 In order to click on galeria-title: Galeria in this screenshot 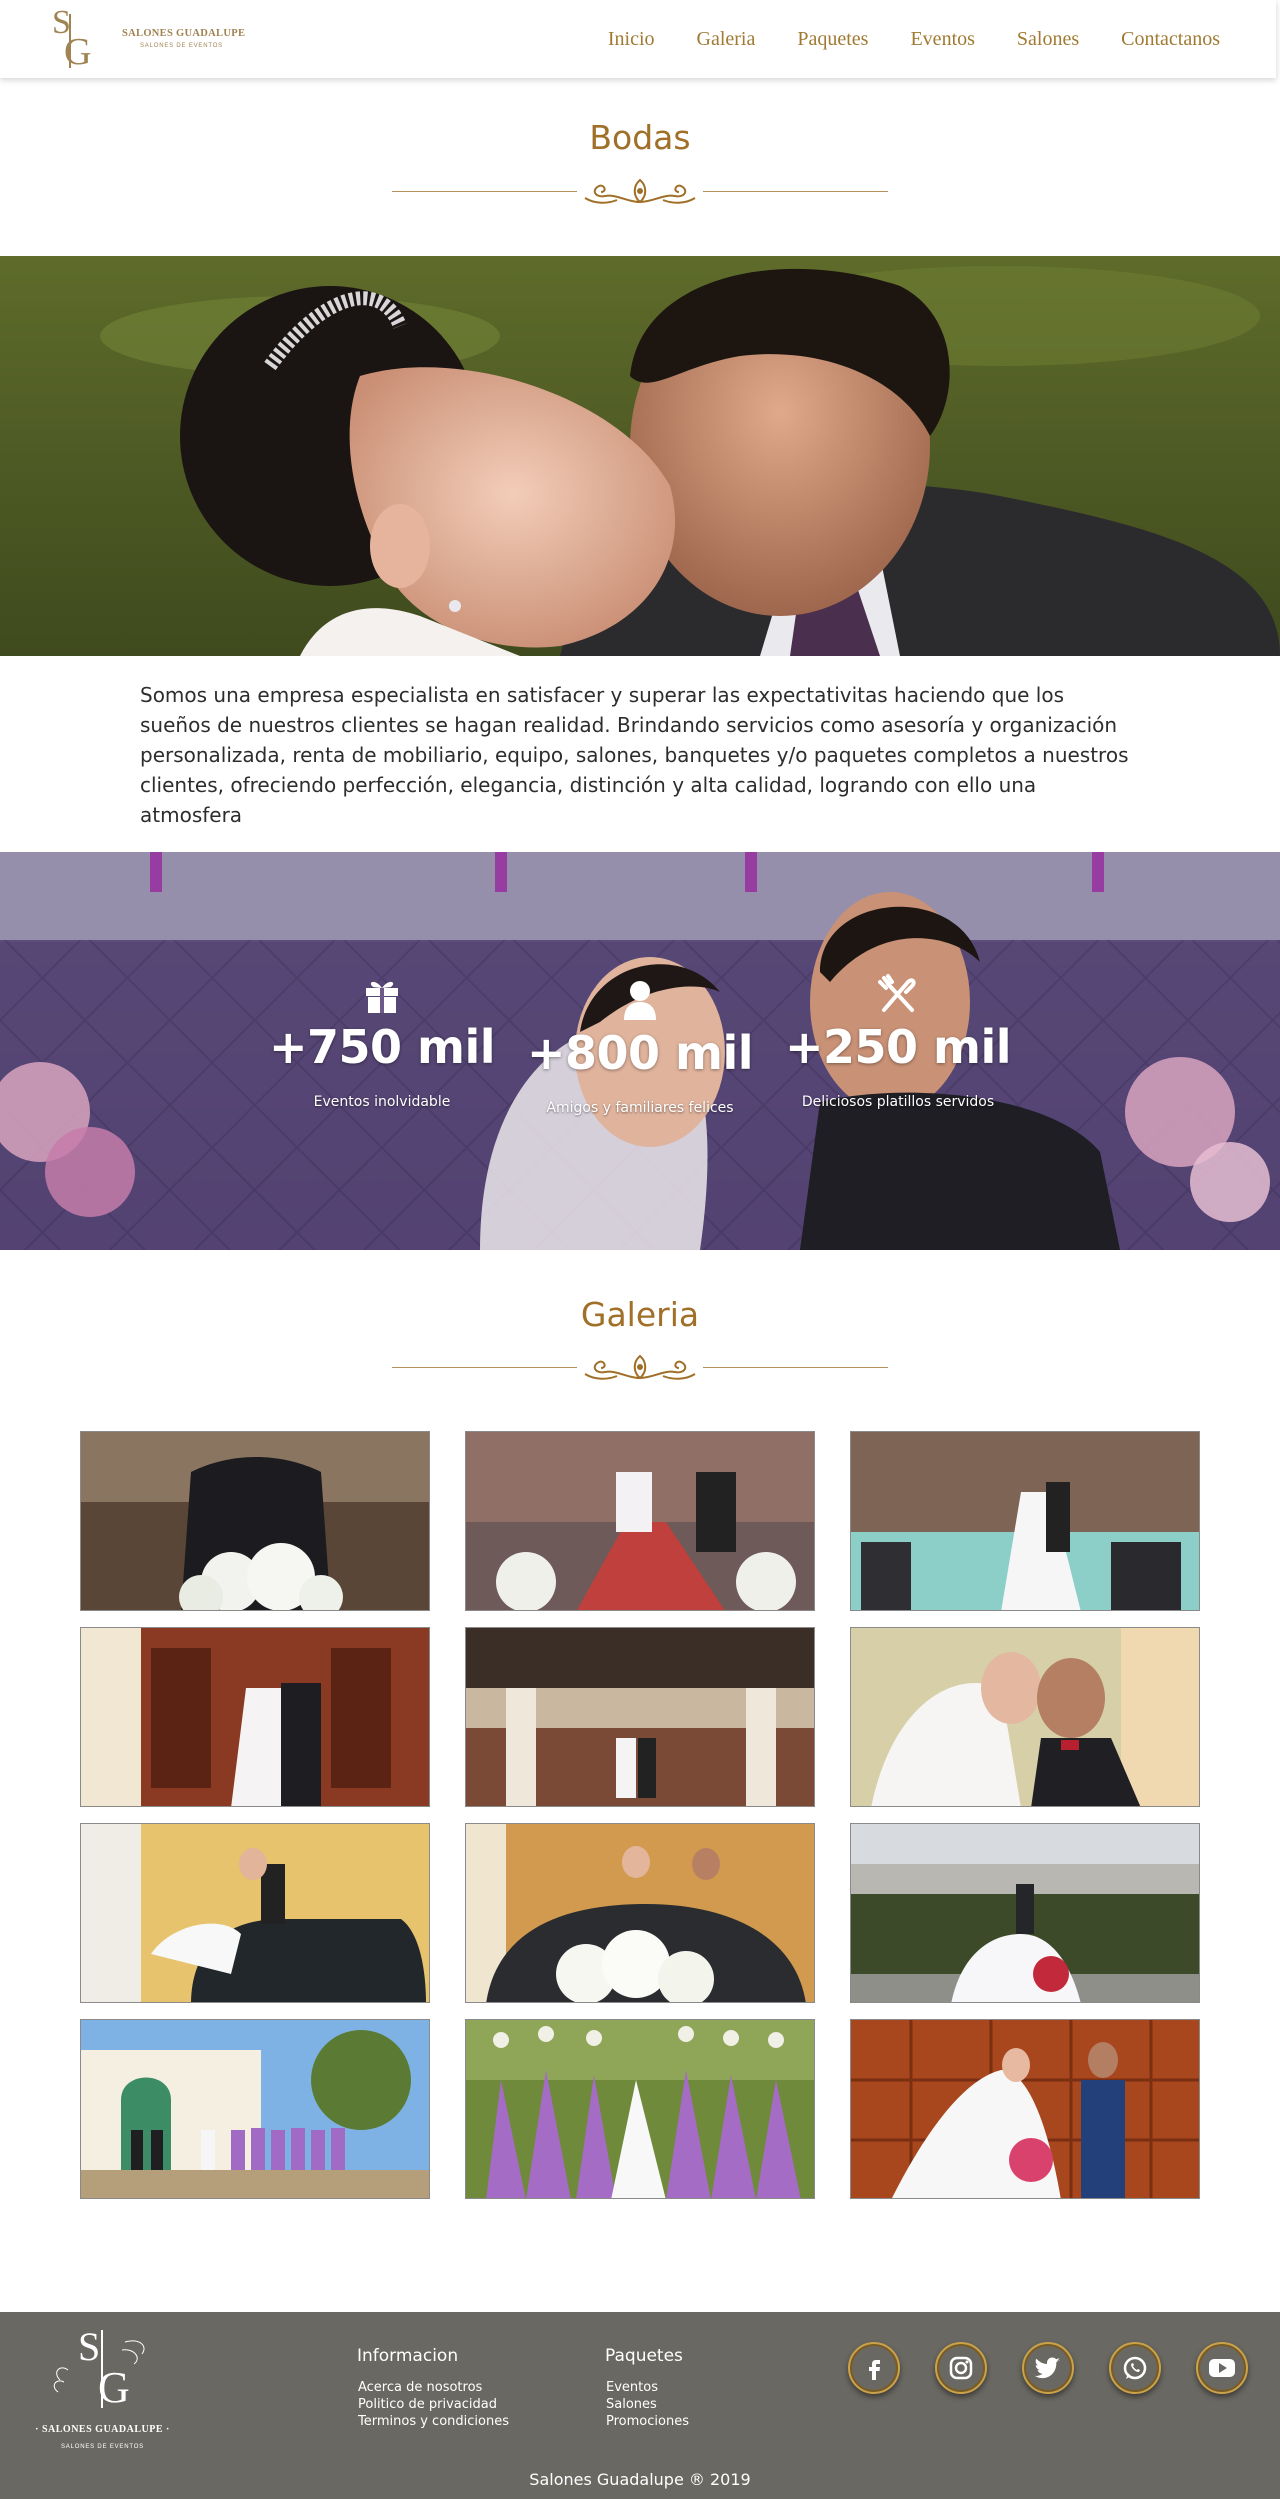, I will do `click(640, 1314)`.